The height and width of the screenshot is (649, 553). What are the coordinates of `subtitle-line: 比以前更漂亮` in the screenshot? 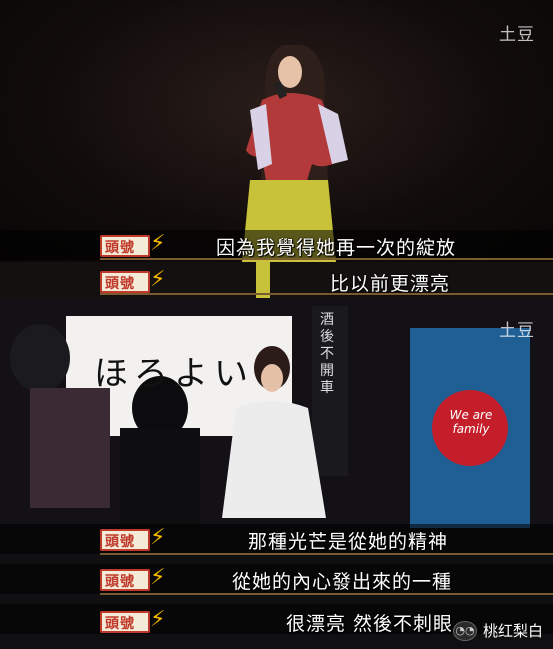 It's located at (390, 284).